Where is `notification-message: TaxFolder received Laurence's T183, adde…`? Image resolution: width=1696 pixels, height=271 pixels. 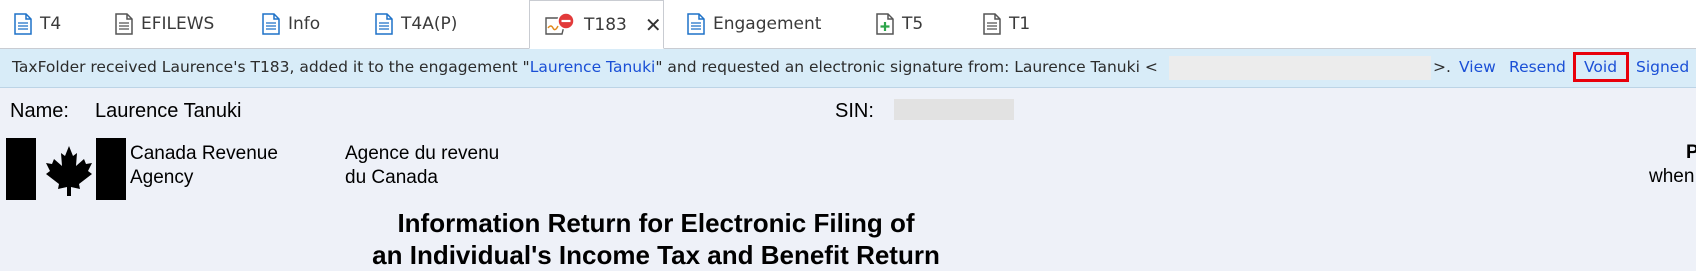 notification-message: TaxFolder received Laurence's T183, adde… is located at coordinates (585, 67).